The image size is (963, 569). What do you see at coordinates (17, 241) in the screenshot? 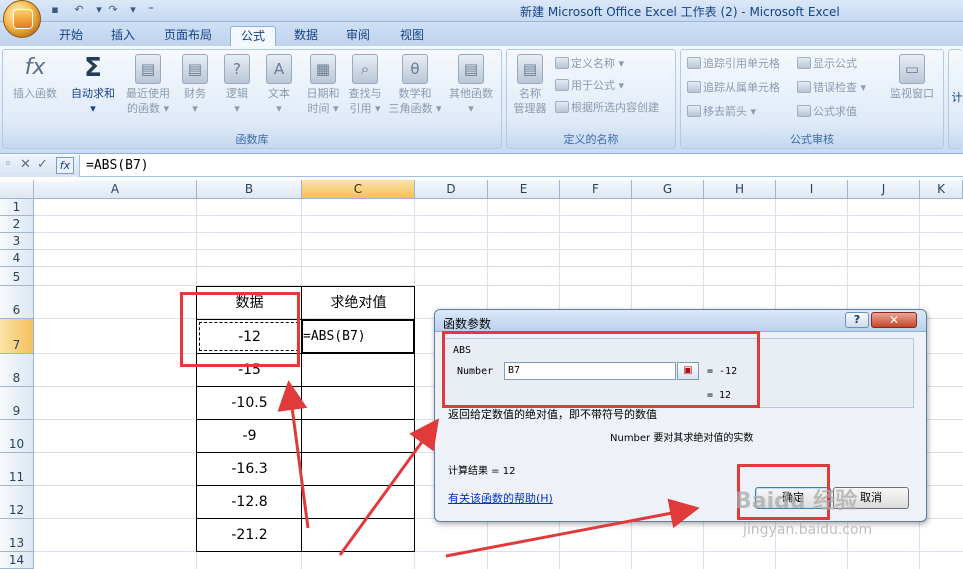
I see `row-header-3: 3` at bounding box center [17, 241].